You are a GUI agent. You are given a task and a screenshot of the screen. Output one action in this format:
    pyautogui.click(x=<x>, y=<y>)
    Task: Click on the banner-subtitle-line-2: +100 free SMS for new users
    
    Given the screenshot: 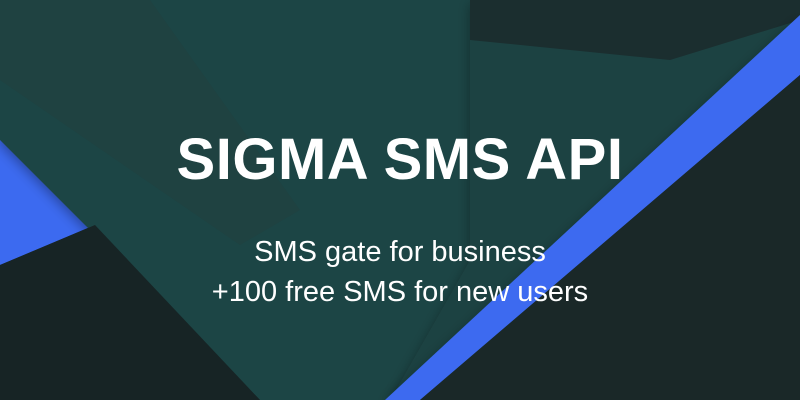 What is the action you would take?
    pyautogui.click(x=400, y=292)
    